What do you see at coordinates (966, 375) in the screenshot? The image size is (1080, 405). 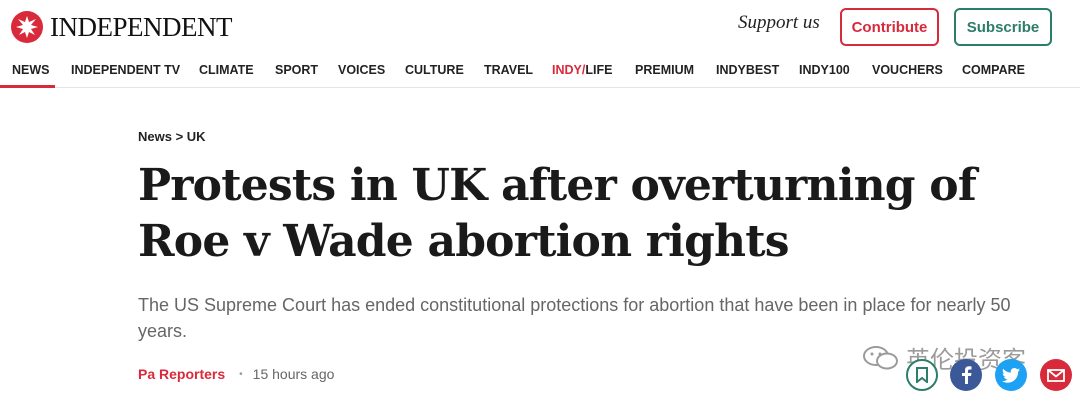 I see `facebook-icon` at bounding box center [966, 375].